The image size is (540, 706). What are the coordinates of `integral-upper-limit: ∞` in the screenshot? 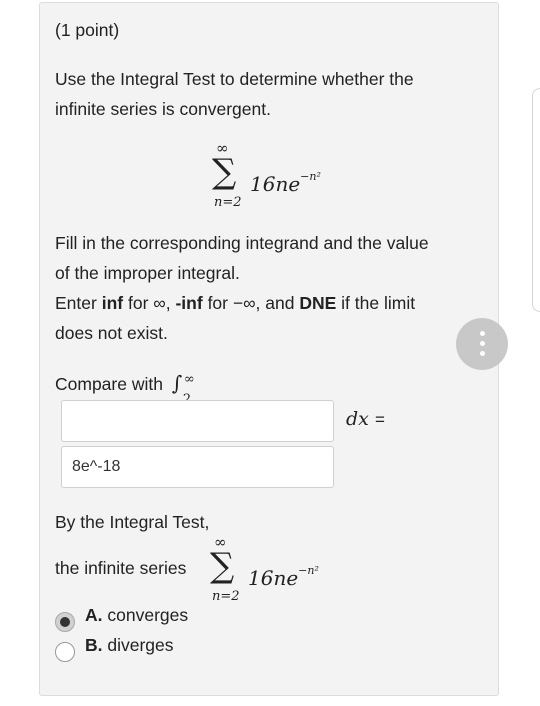 It's located at (189, 379).